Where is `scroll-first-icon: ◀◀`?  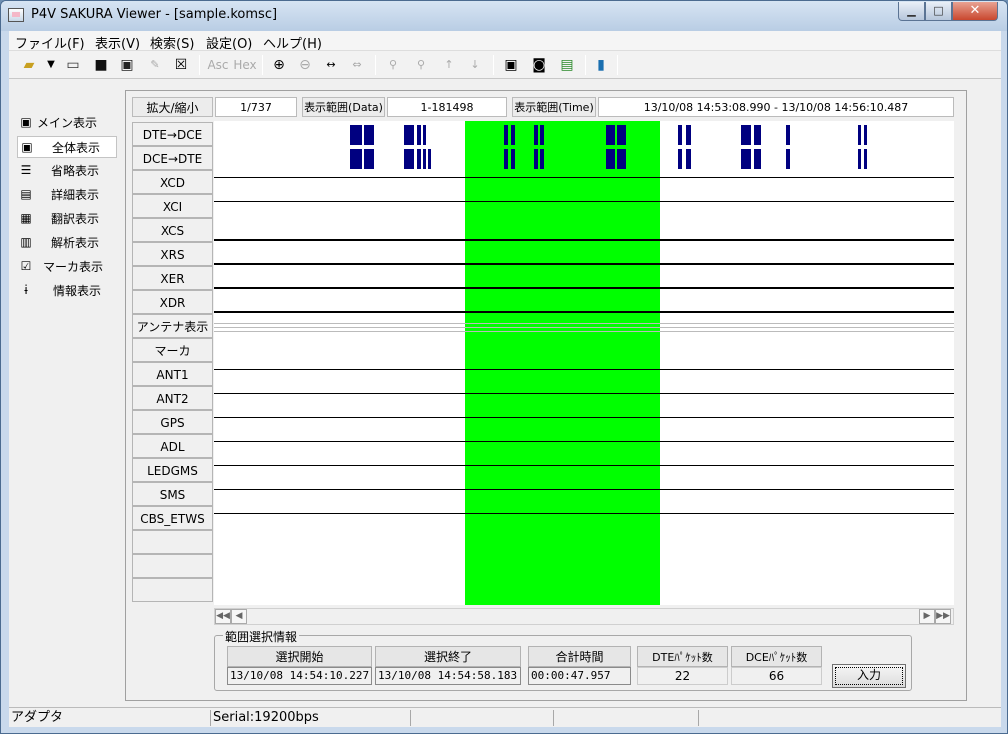
scroll-first-icon: ◀◀ is located at coordinates (223, 616).